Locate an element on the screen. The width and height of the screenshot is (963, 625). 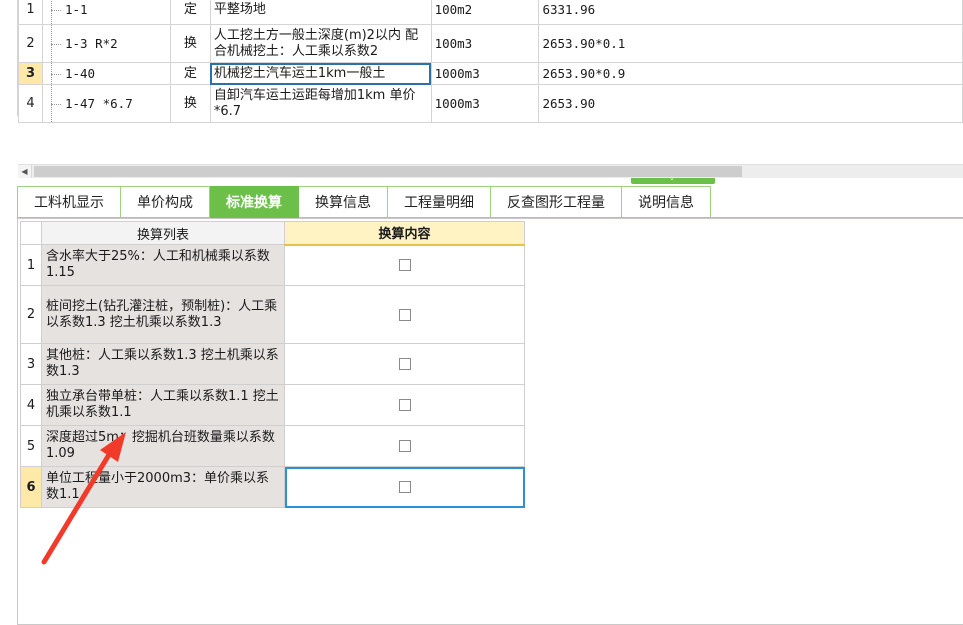
tab-conversion-info: 换算信息 is located at coordinates (343, 202).